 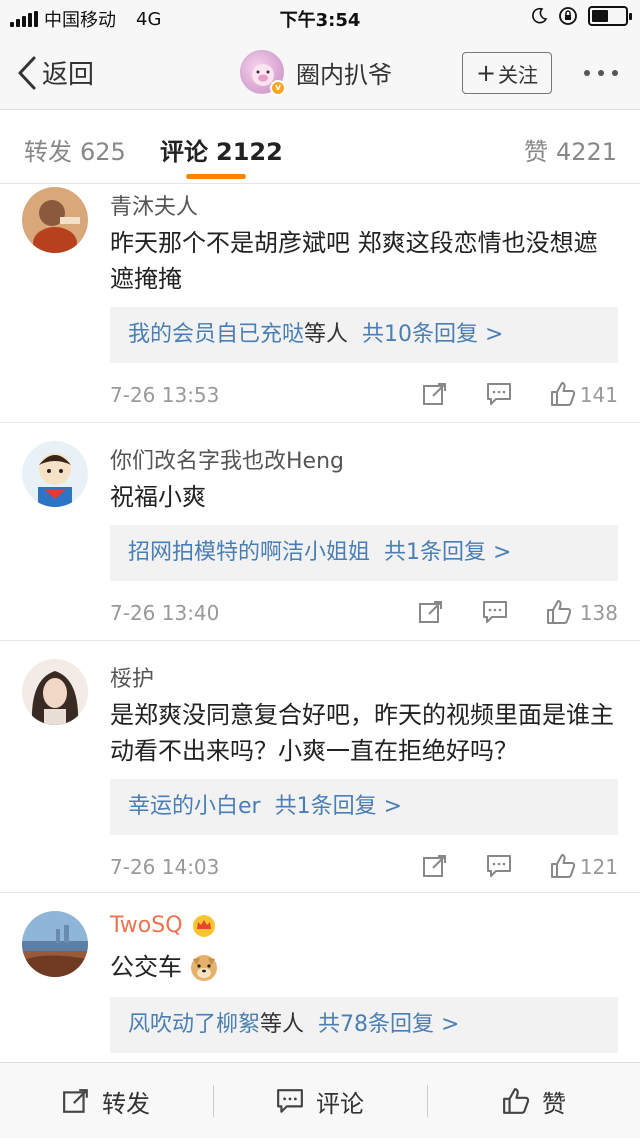 What do you see at coordinates (598, 613) in the screenshot?
I see `like-count: 138` at bounding box center [598, 613].